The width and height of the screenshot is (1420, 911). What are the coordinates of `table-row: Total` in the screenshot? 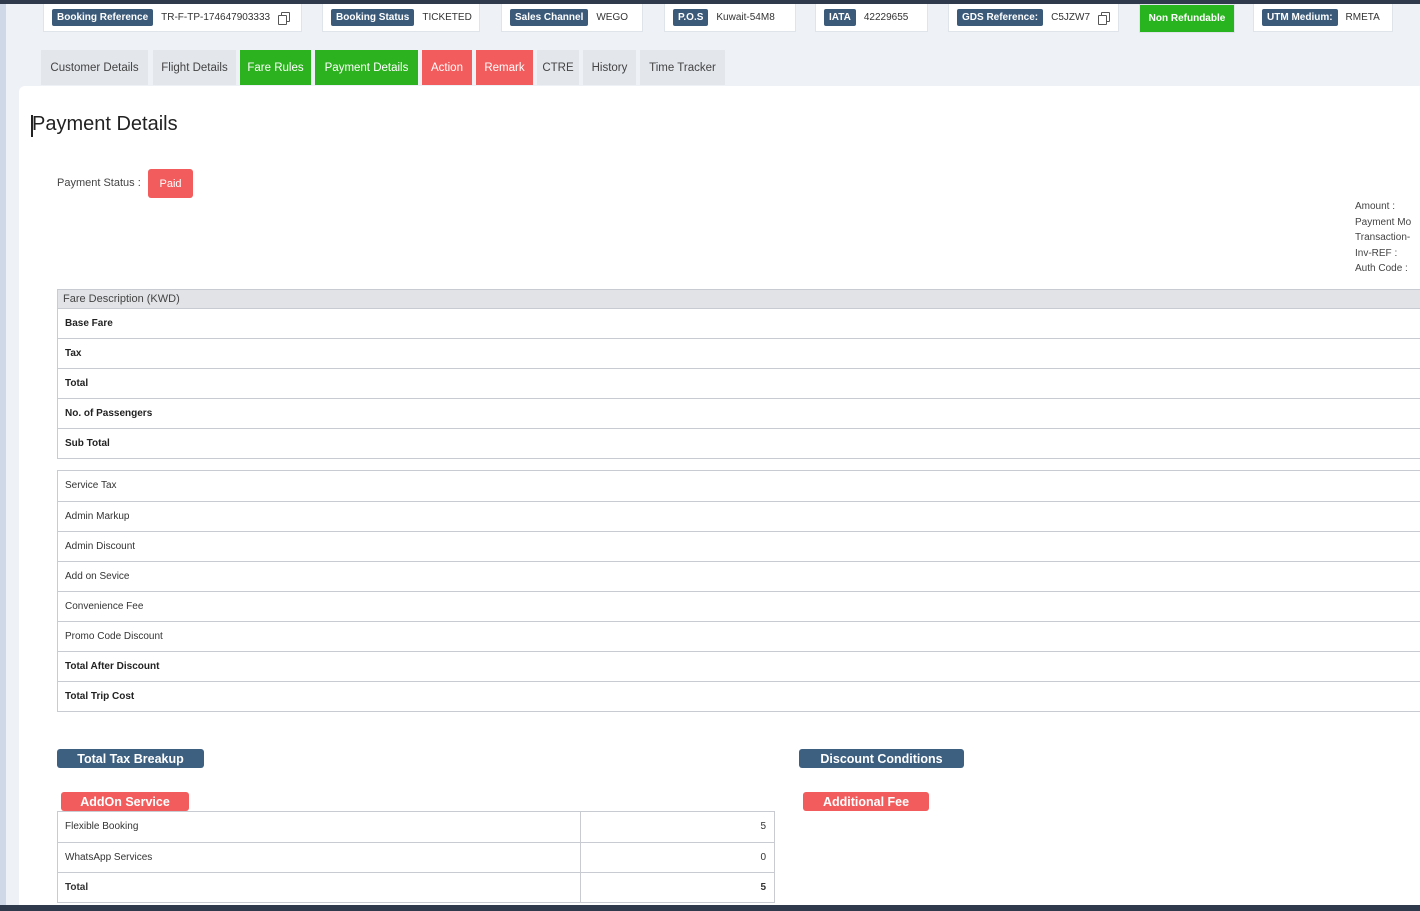 It's located at (739, 383).